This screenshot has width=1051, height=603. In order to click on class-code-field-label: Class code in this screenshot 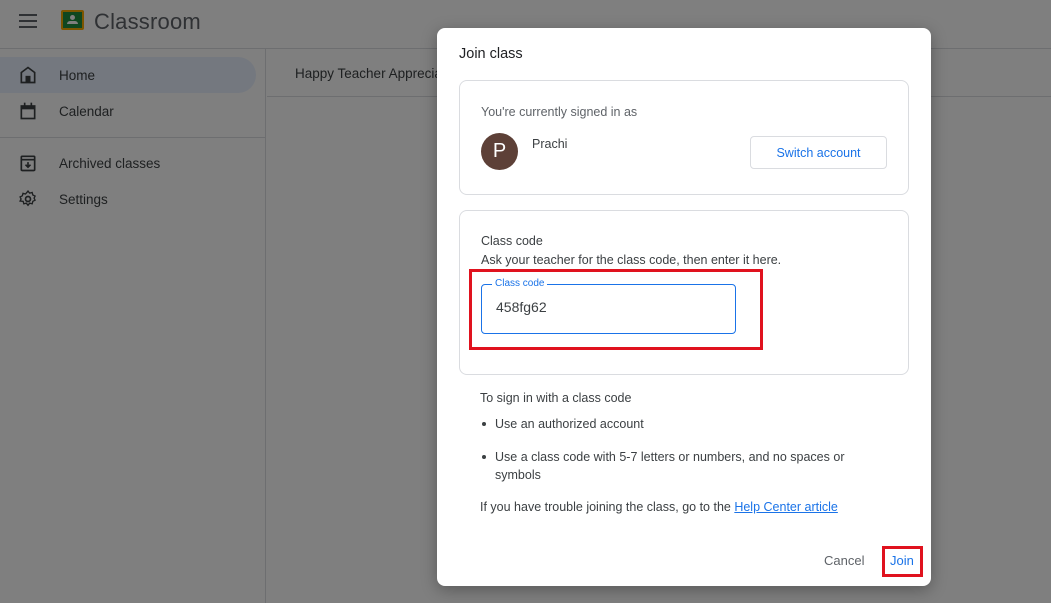, I will do `click(520, 284)`.